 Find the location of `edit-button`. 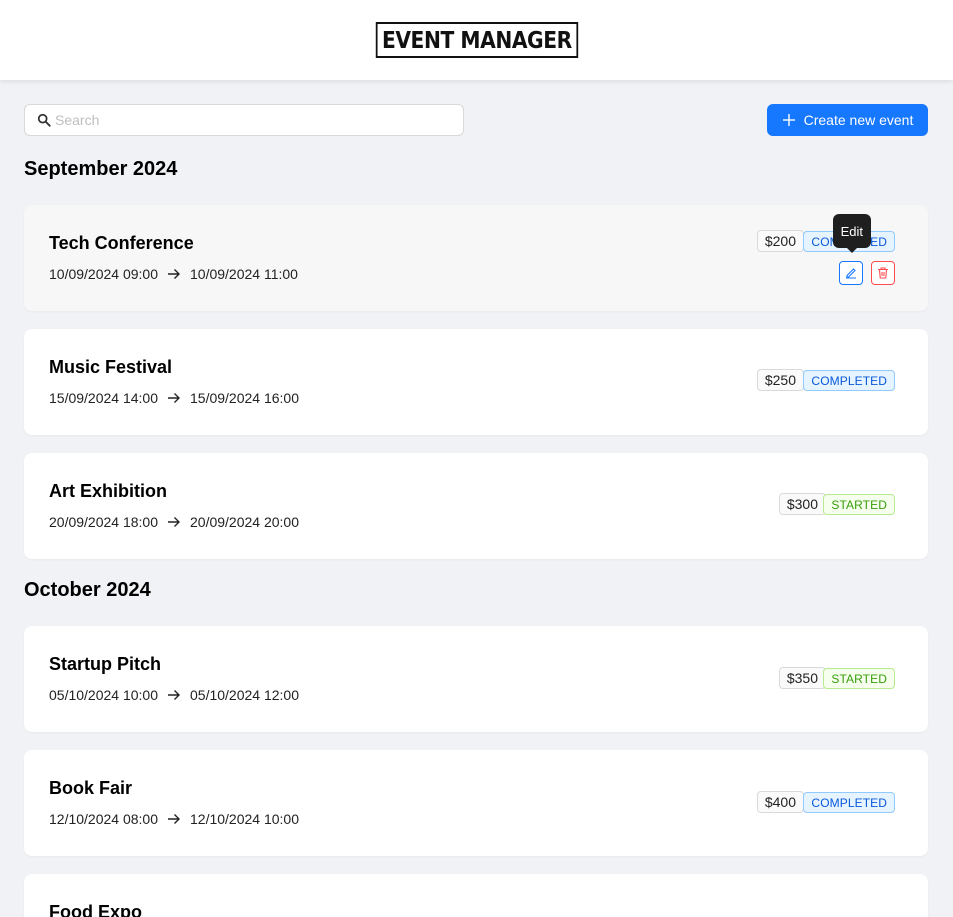

edit-button is located at coordinates (851, 273).